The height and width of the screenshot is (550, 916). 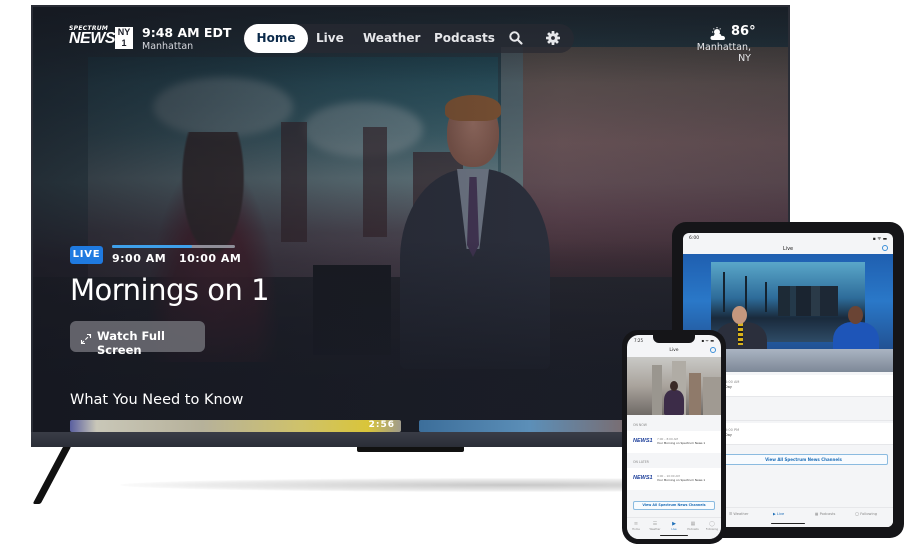 What do you see at coordinates (636, 526) in the screenshot?
I see `tab-home: ≡ Home` at bounding box center [636, 526].